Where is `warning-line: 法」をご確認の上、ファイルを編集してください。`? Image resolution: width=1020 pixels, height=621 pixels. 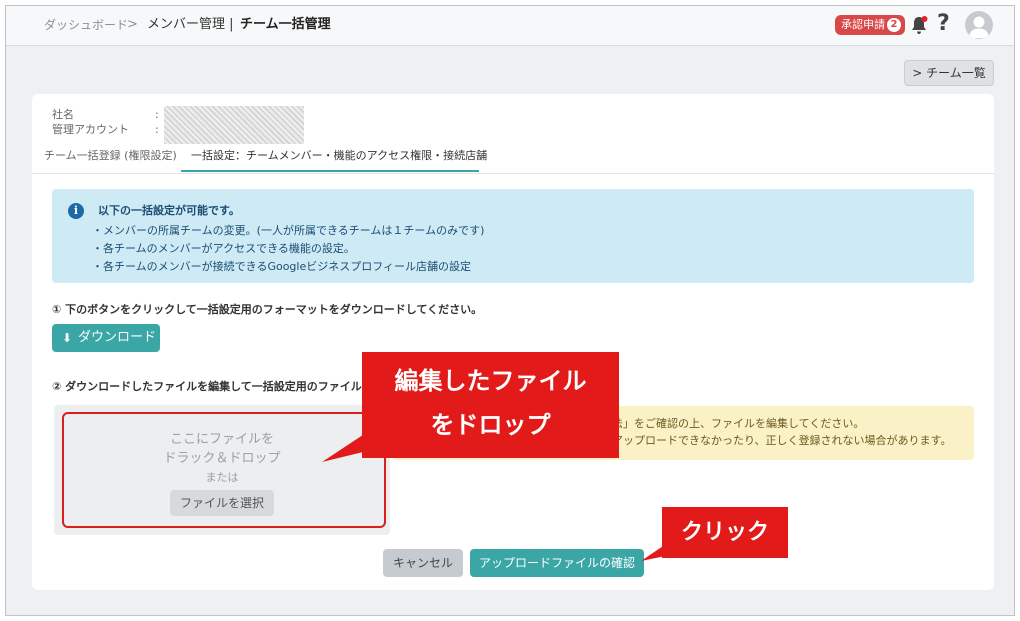 warning-line: 法」をご確認の上、ファイルを編集してください。 is located at coordinates (738, 423).